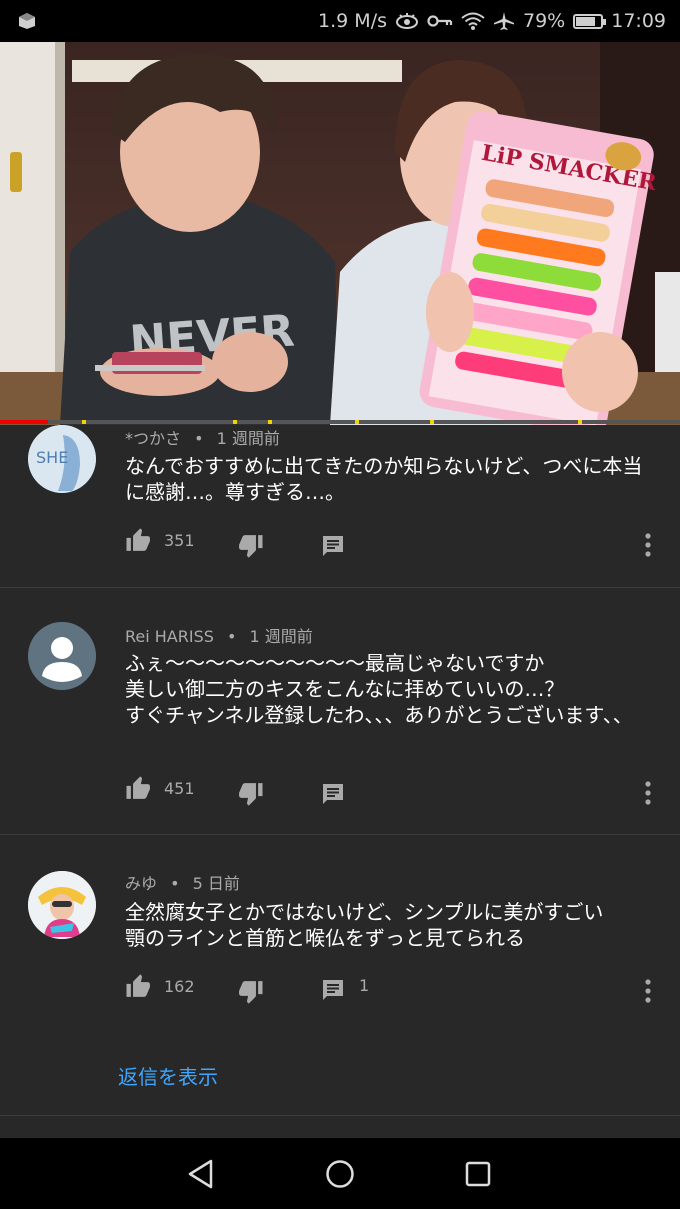  What do you see at coordinates (52, 457) in the screenshot?
I see `avatar-text: SHE` at bounding box center [52, 457].